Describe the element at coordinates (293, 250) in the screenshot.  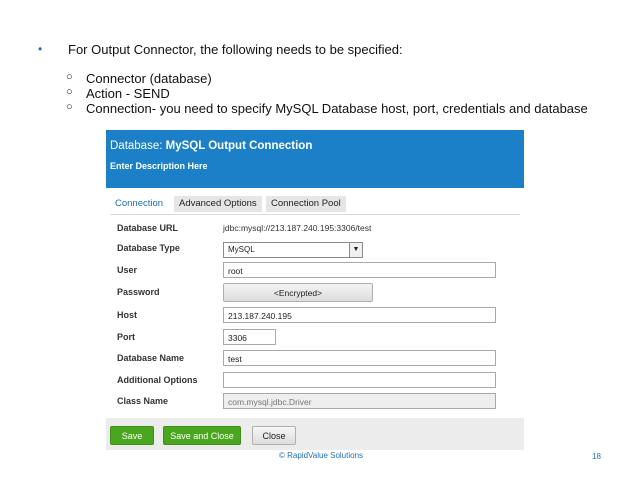
I see `database-type-select: MySQL ▼` at that location.